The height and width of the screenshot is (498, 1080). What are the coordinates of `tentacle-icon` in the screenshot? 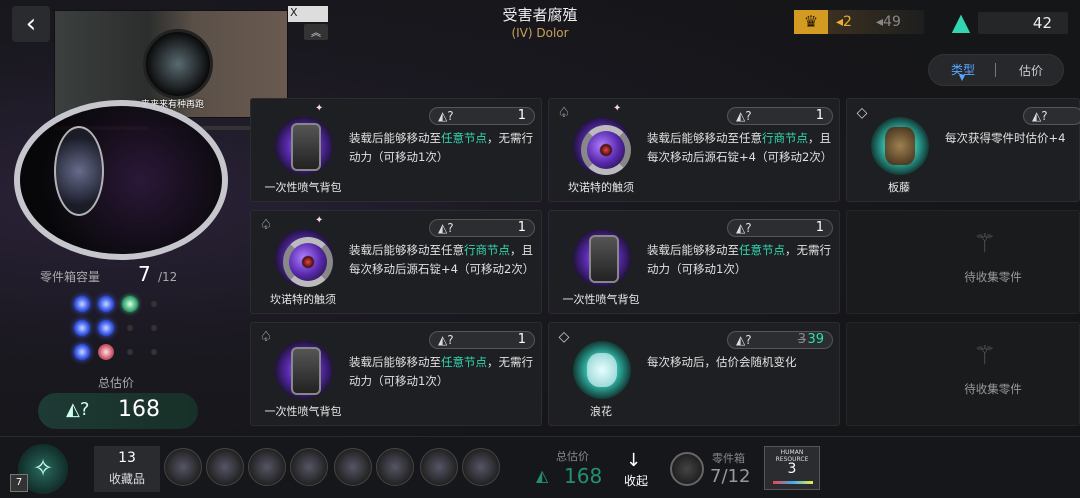 It's located at (304, 258).